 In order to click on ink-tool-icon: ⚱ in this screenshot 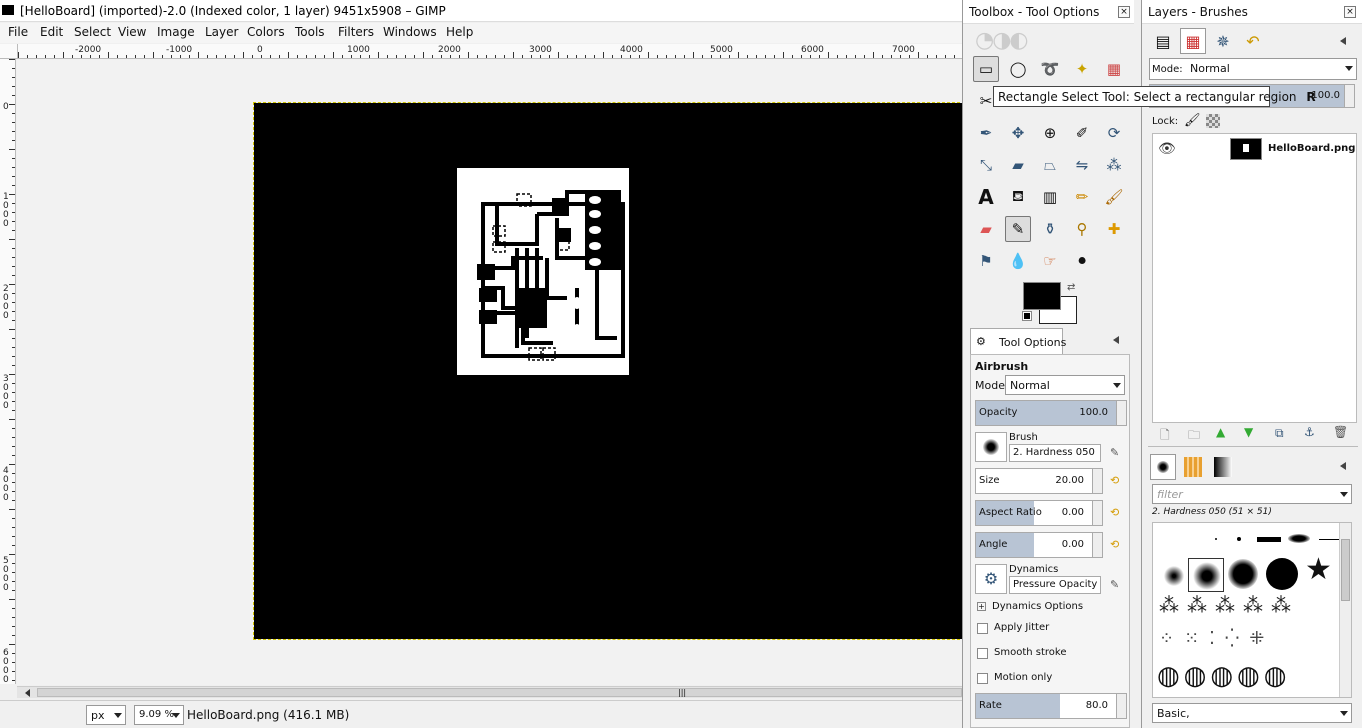, I will do `click(1050, 229)`.